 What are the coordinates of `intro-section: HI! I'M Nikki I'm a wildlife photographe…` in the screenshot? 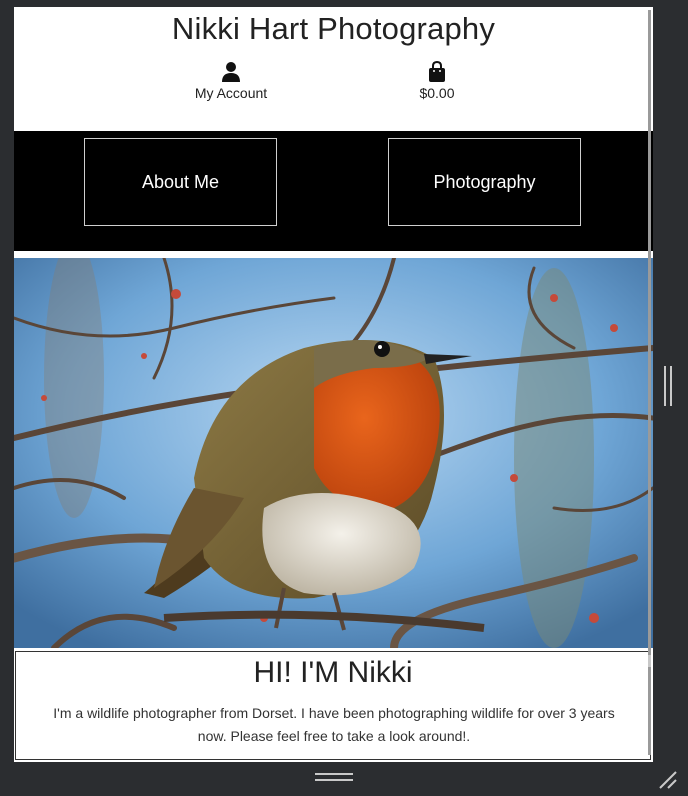 It's located at (333, 705).